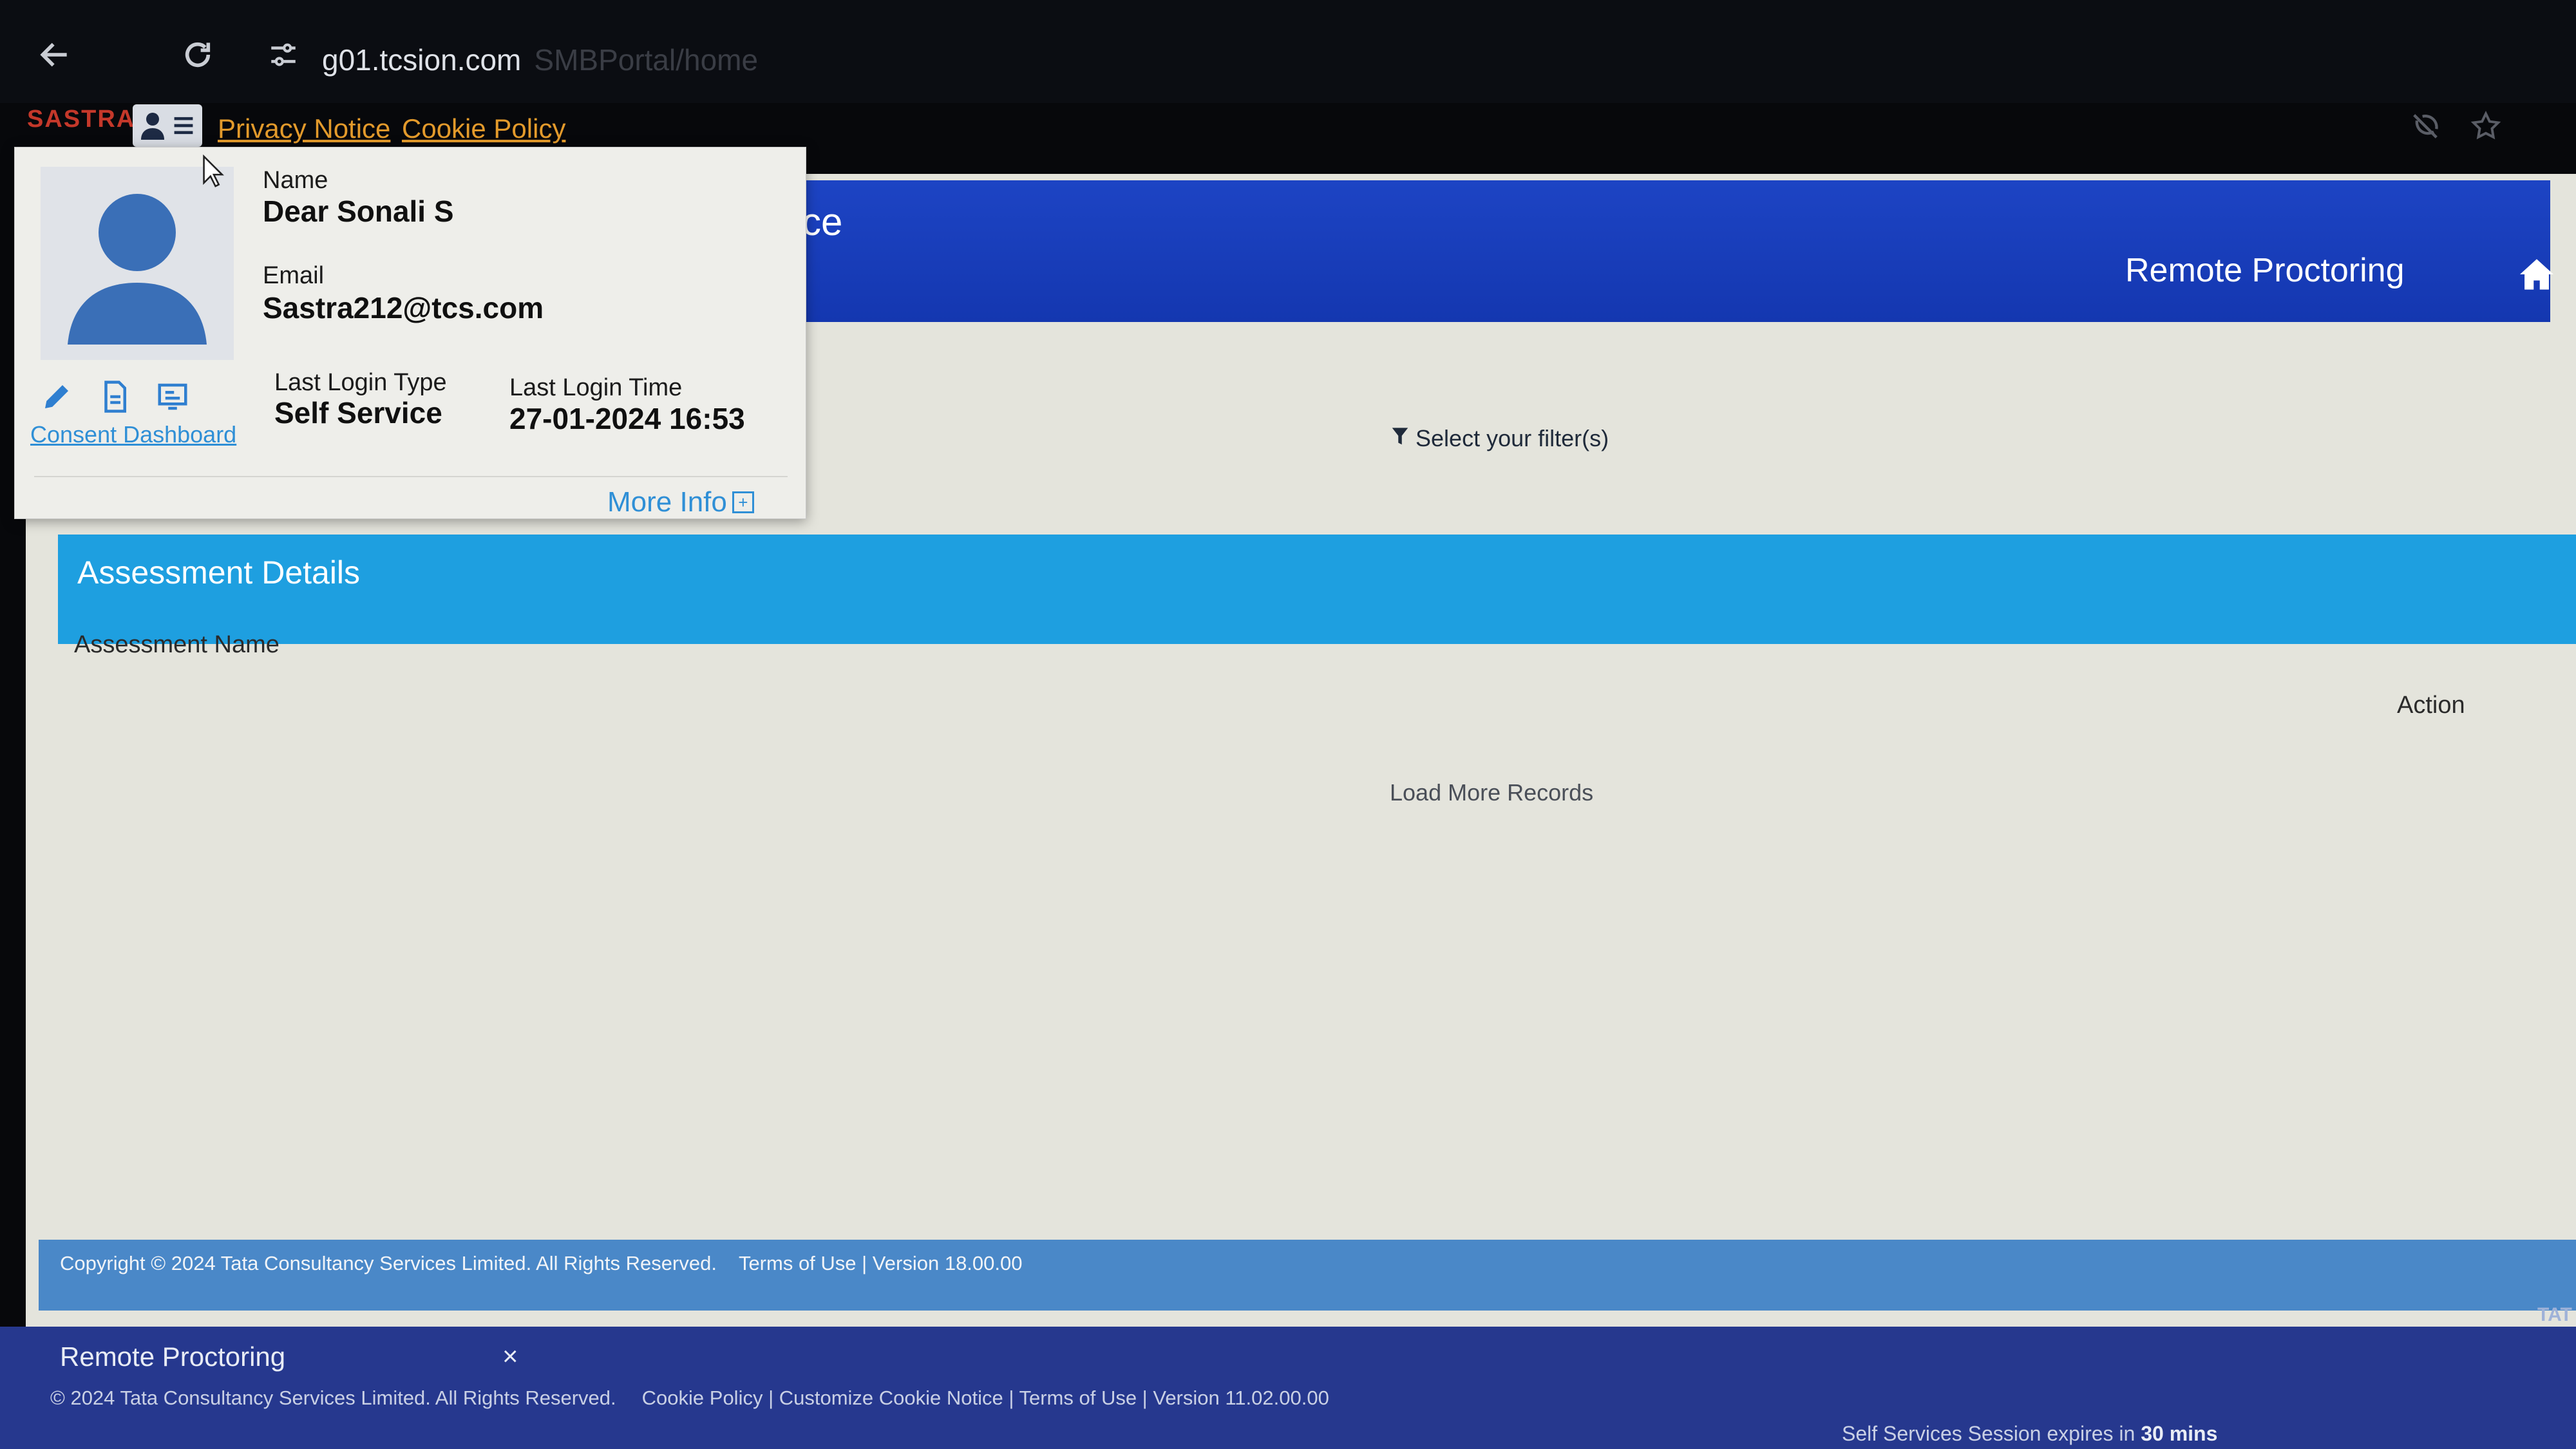  I want to click on url-path: SMBPortal/home, so click(646, 60).